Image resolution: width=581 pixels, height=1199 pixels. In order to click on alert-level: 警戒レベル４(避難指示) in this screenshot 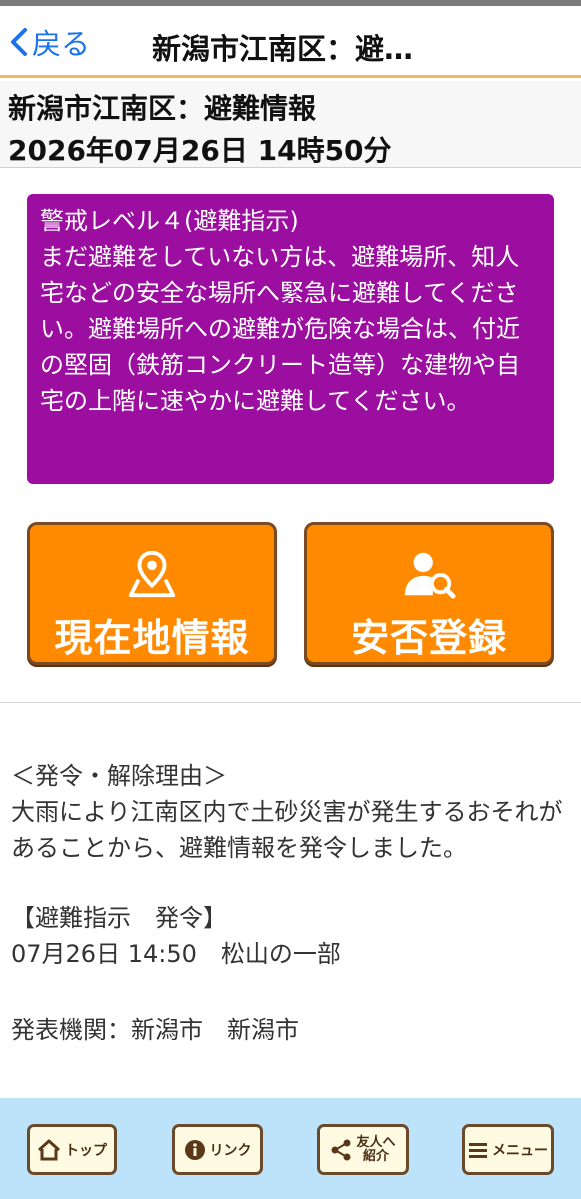, I will do `click(169, 221)`.